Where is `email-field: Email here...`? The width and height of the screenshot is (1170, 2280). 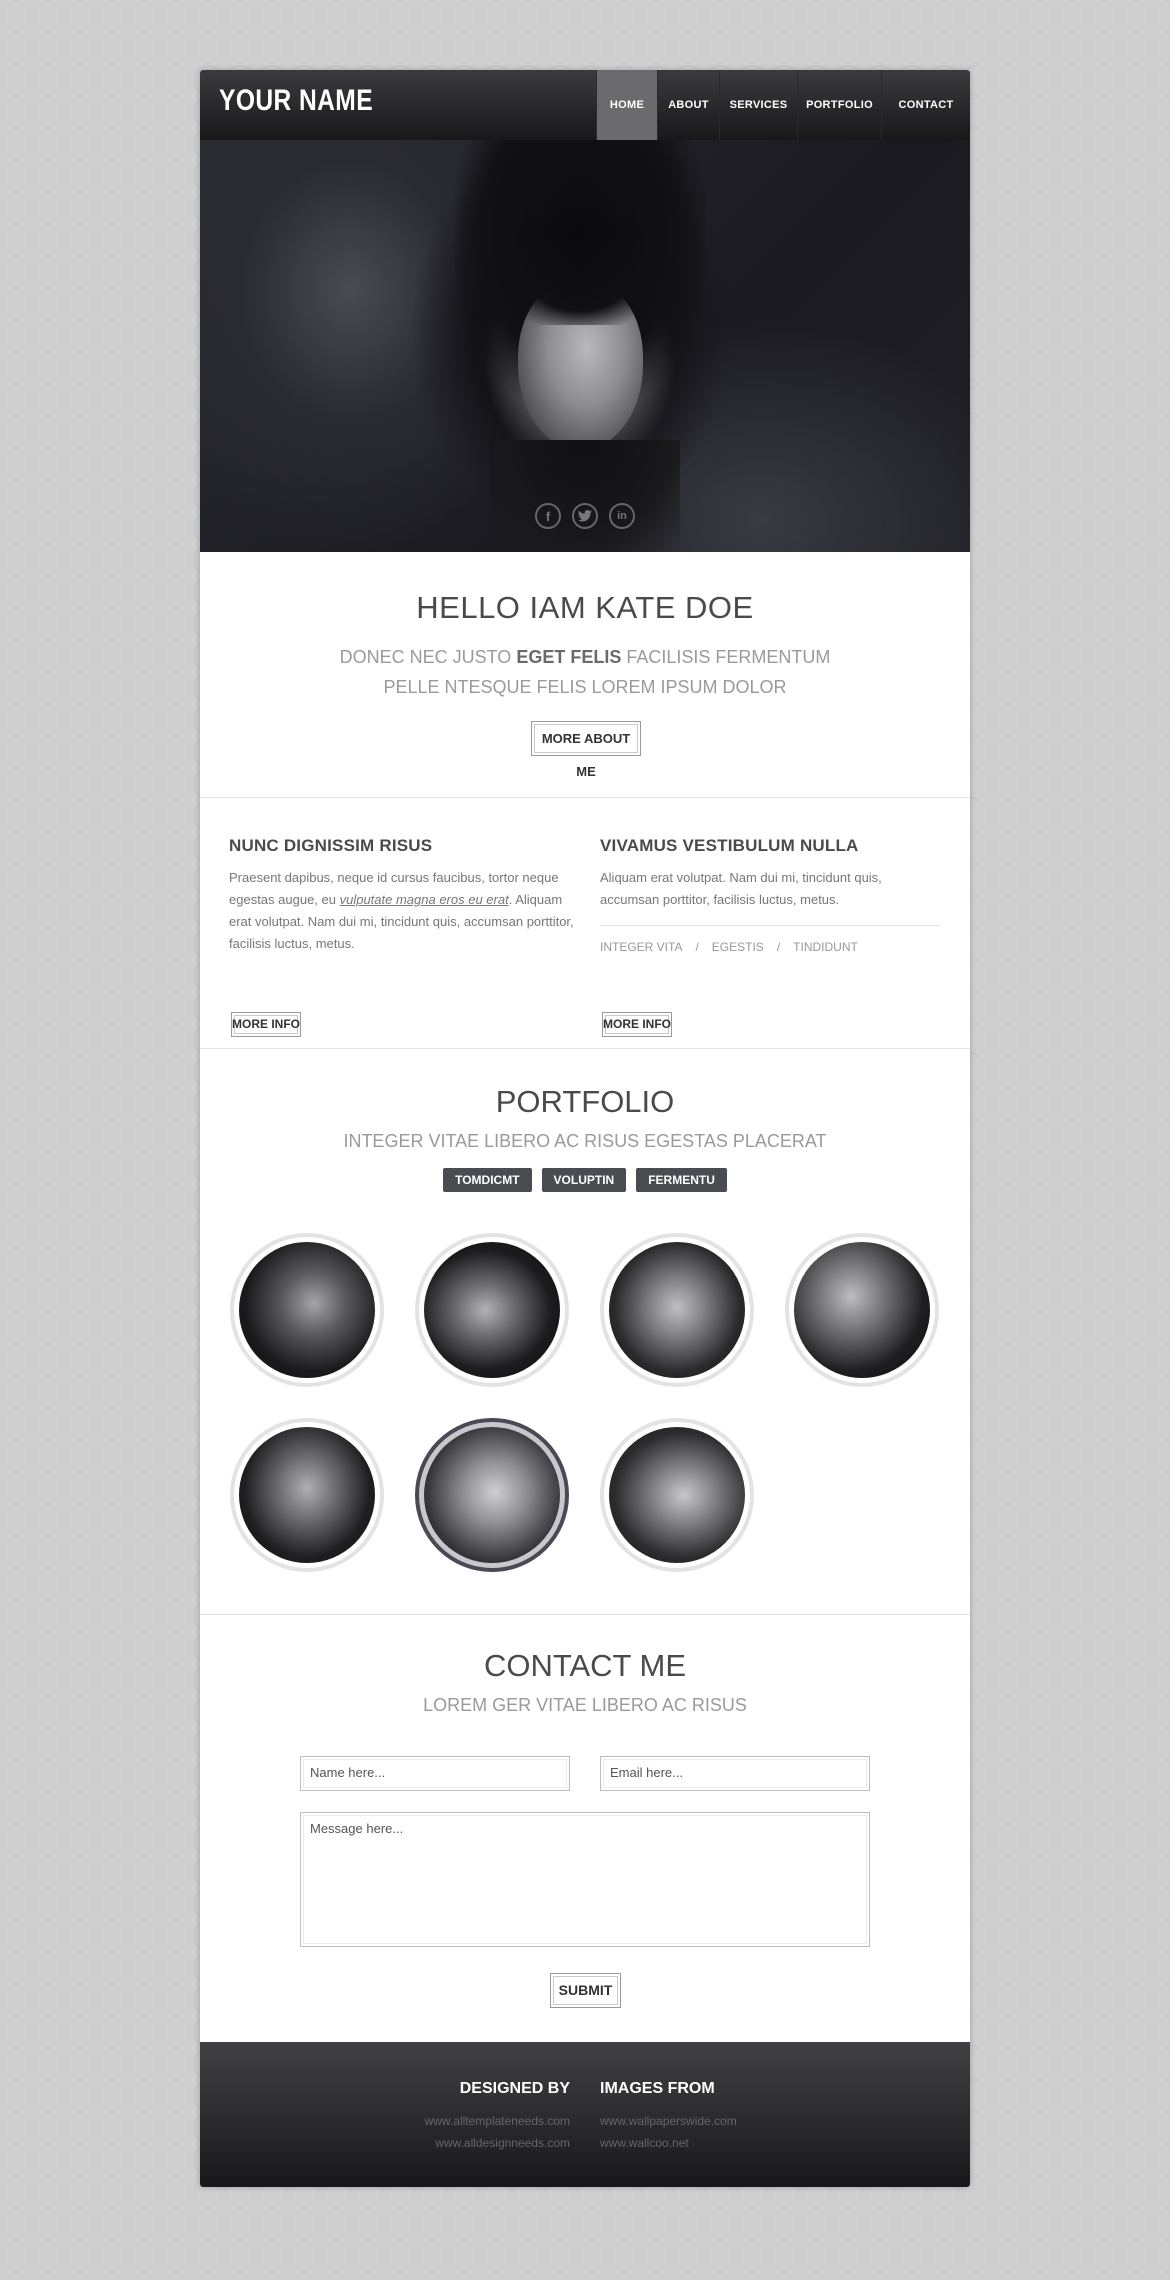 email-field: Email here... is located at coordinates (735, 1773).